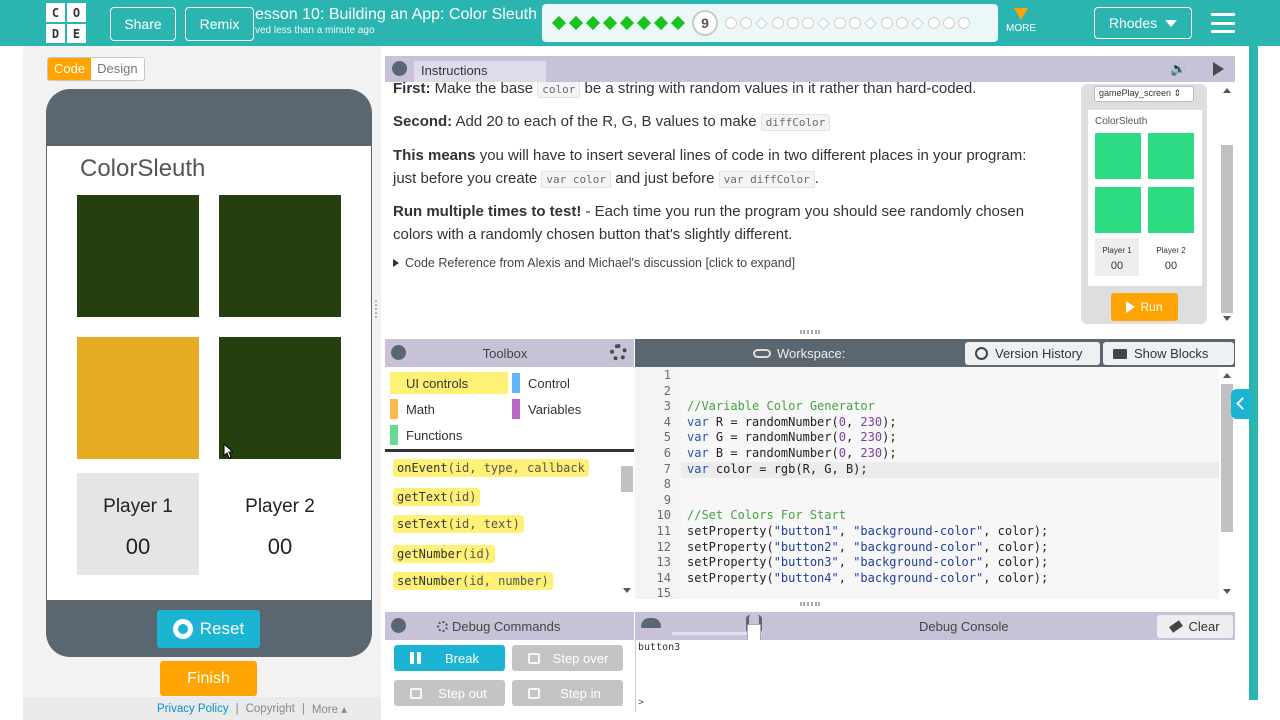  What do you see at coordinates (412, 409) in the screenshot?
I see `category-math: Math` at bounding box center [412, 409].